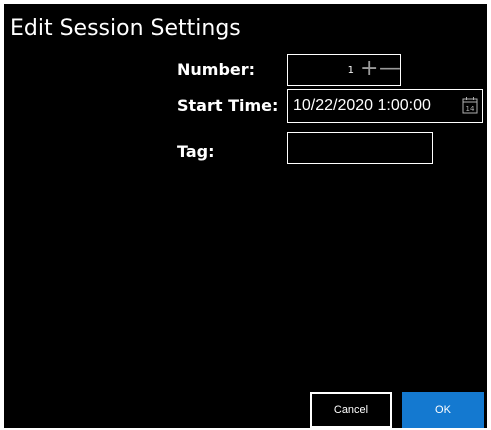  I want to click on start-time-picker: 10/22/2020 1:00:00 14, so click(385, 106).